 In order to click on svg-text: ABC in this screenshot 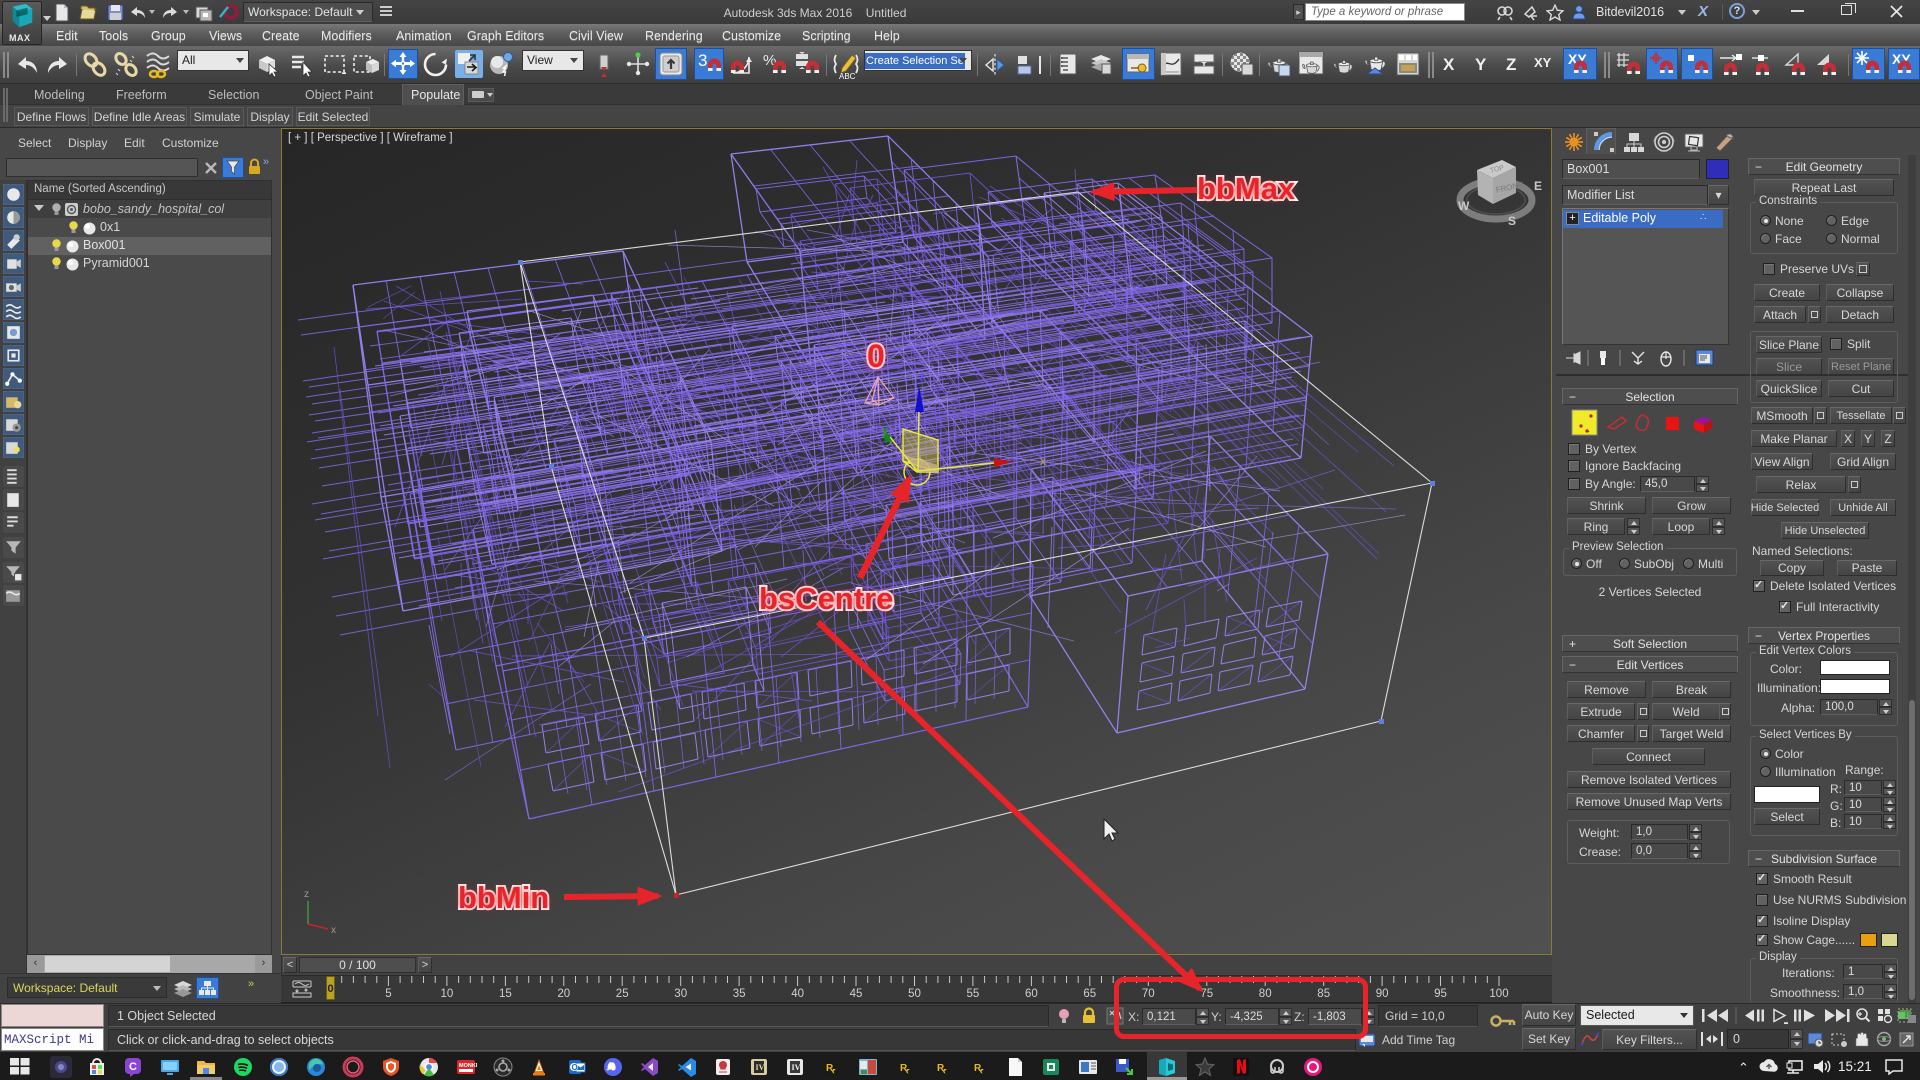, I will do `click(847, 76)`.